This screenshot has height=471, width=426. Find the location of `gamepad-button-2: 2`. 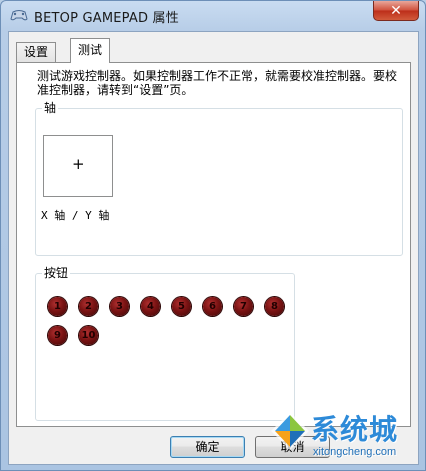

gamepad-button-2: 2 is located at coordinates (88, 306).